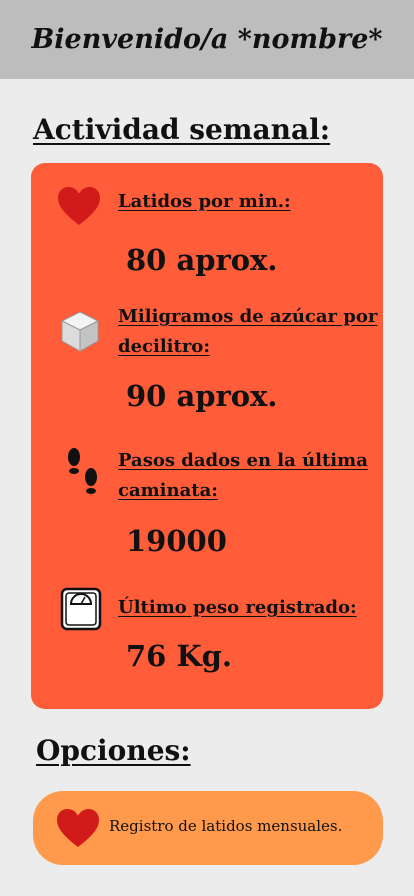  I want to click on scale-icon, so click(81, 609).